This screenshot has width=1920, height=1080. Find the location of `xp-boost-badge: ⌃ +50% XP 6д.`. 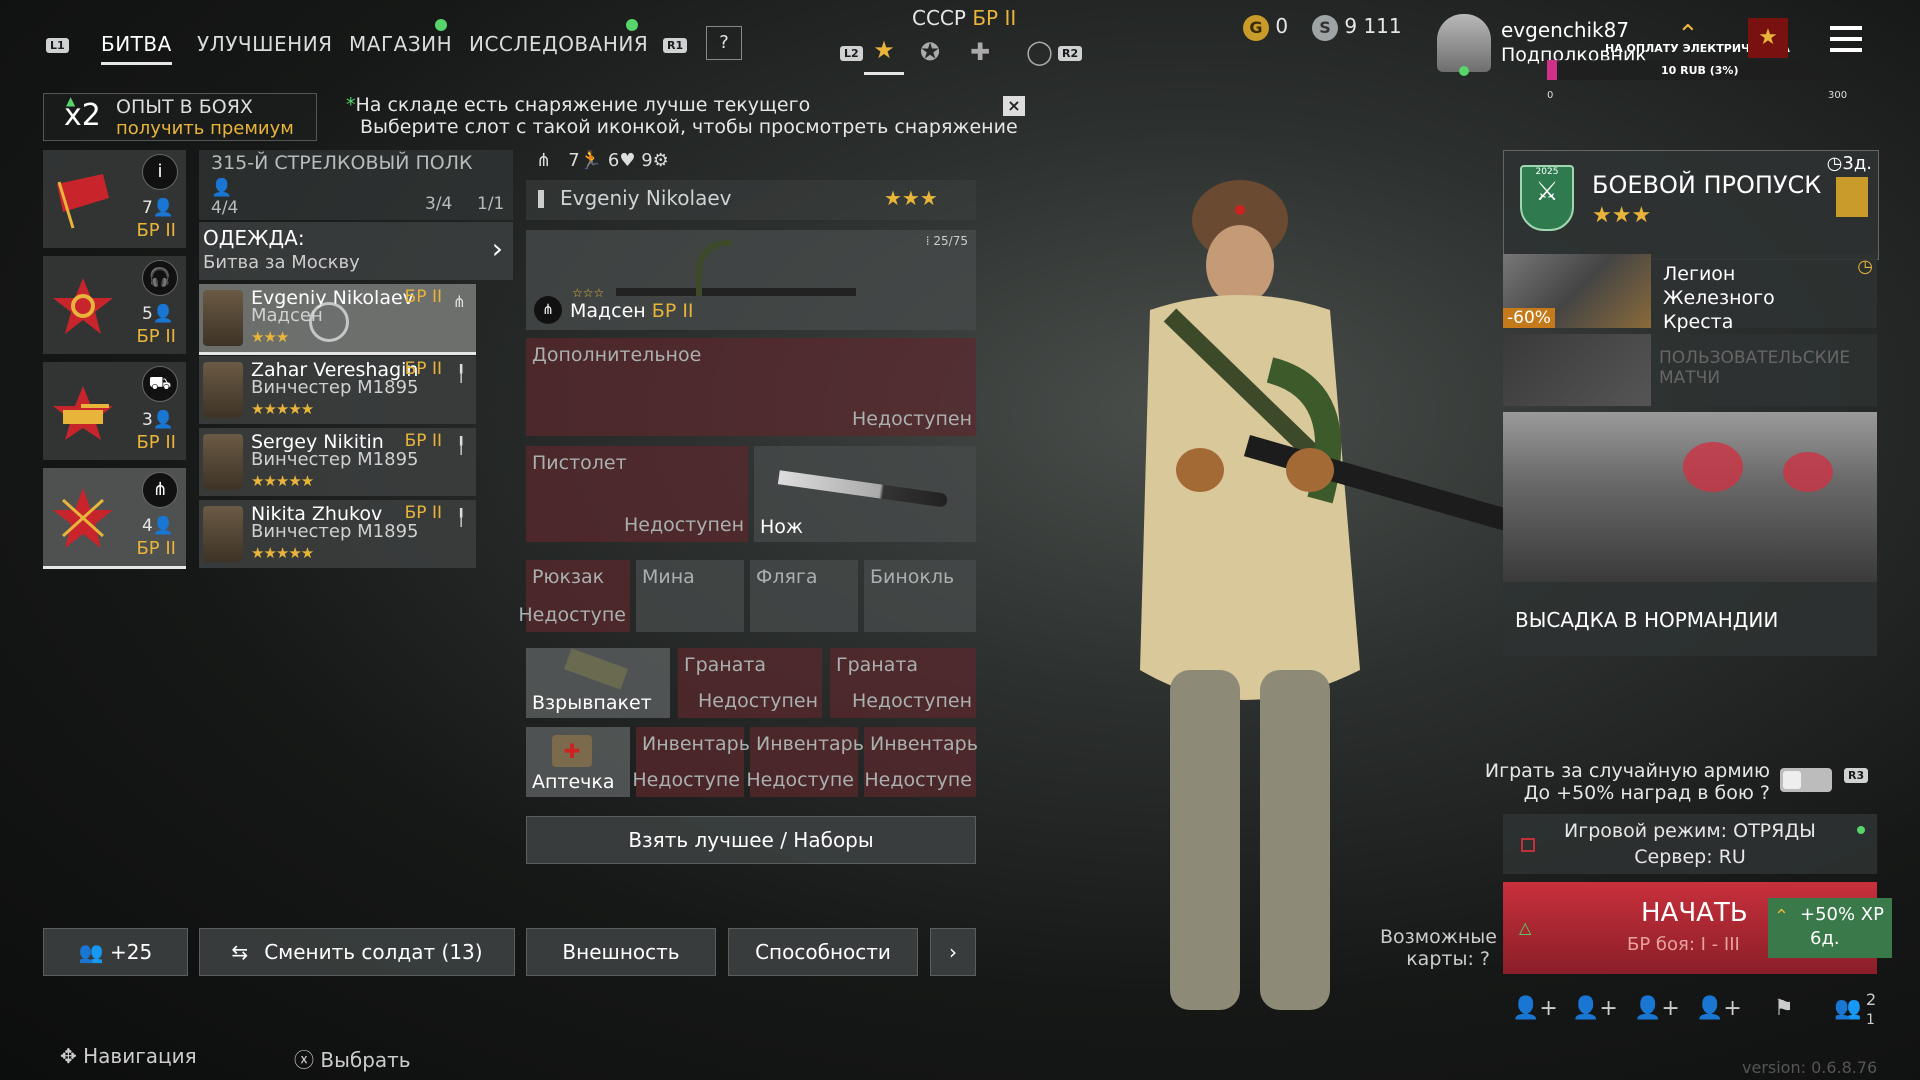

xp-boost-badge: ⌃ +50% XP 6д. is located at coordinates (1830, 928).